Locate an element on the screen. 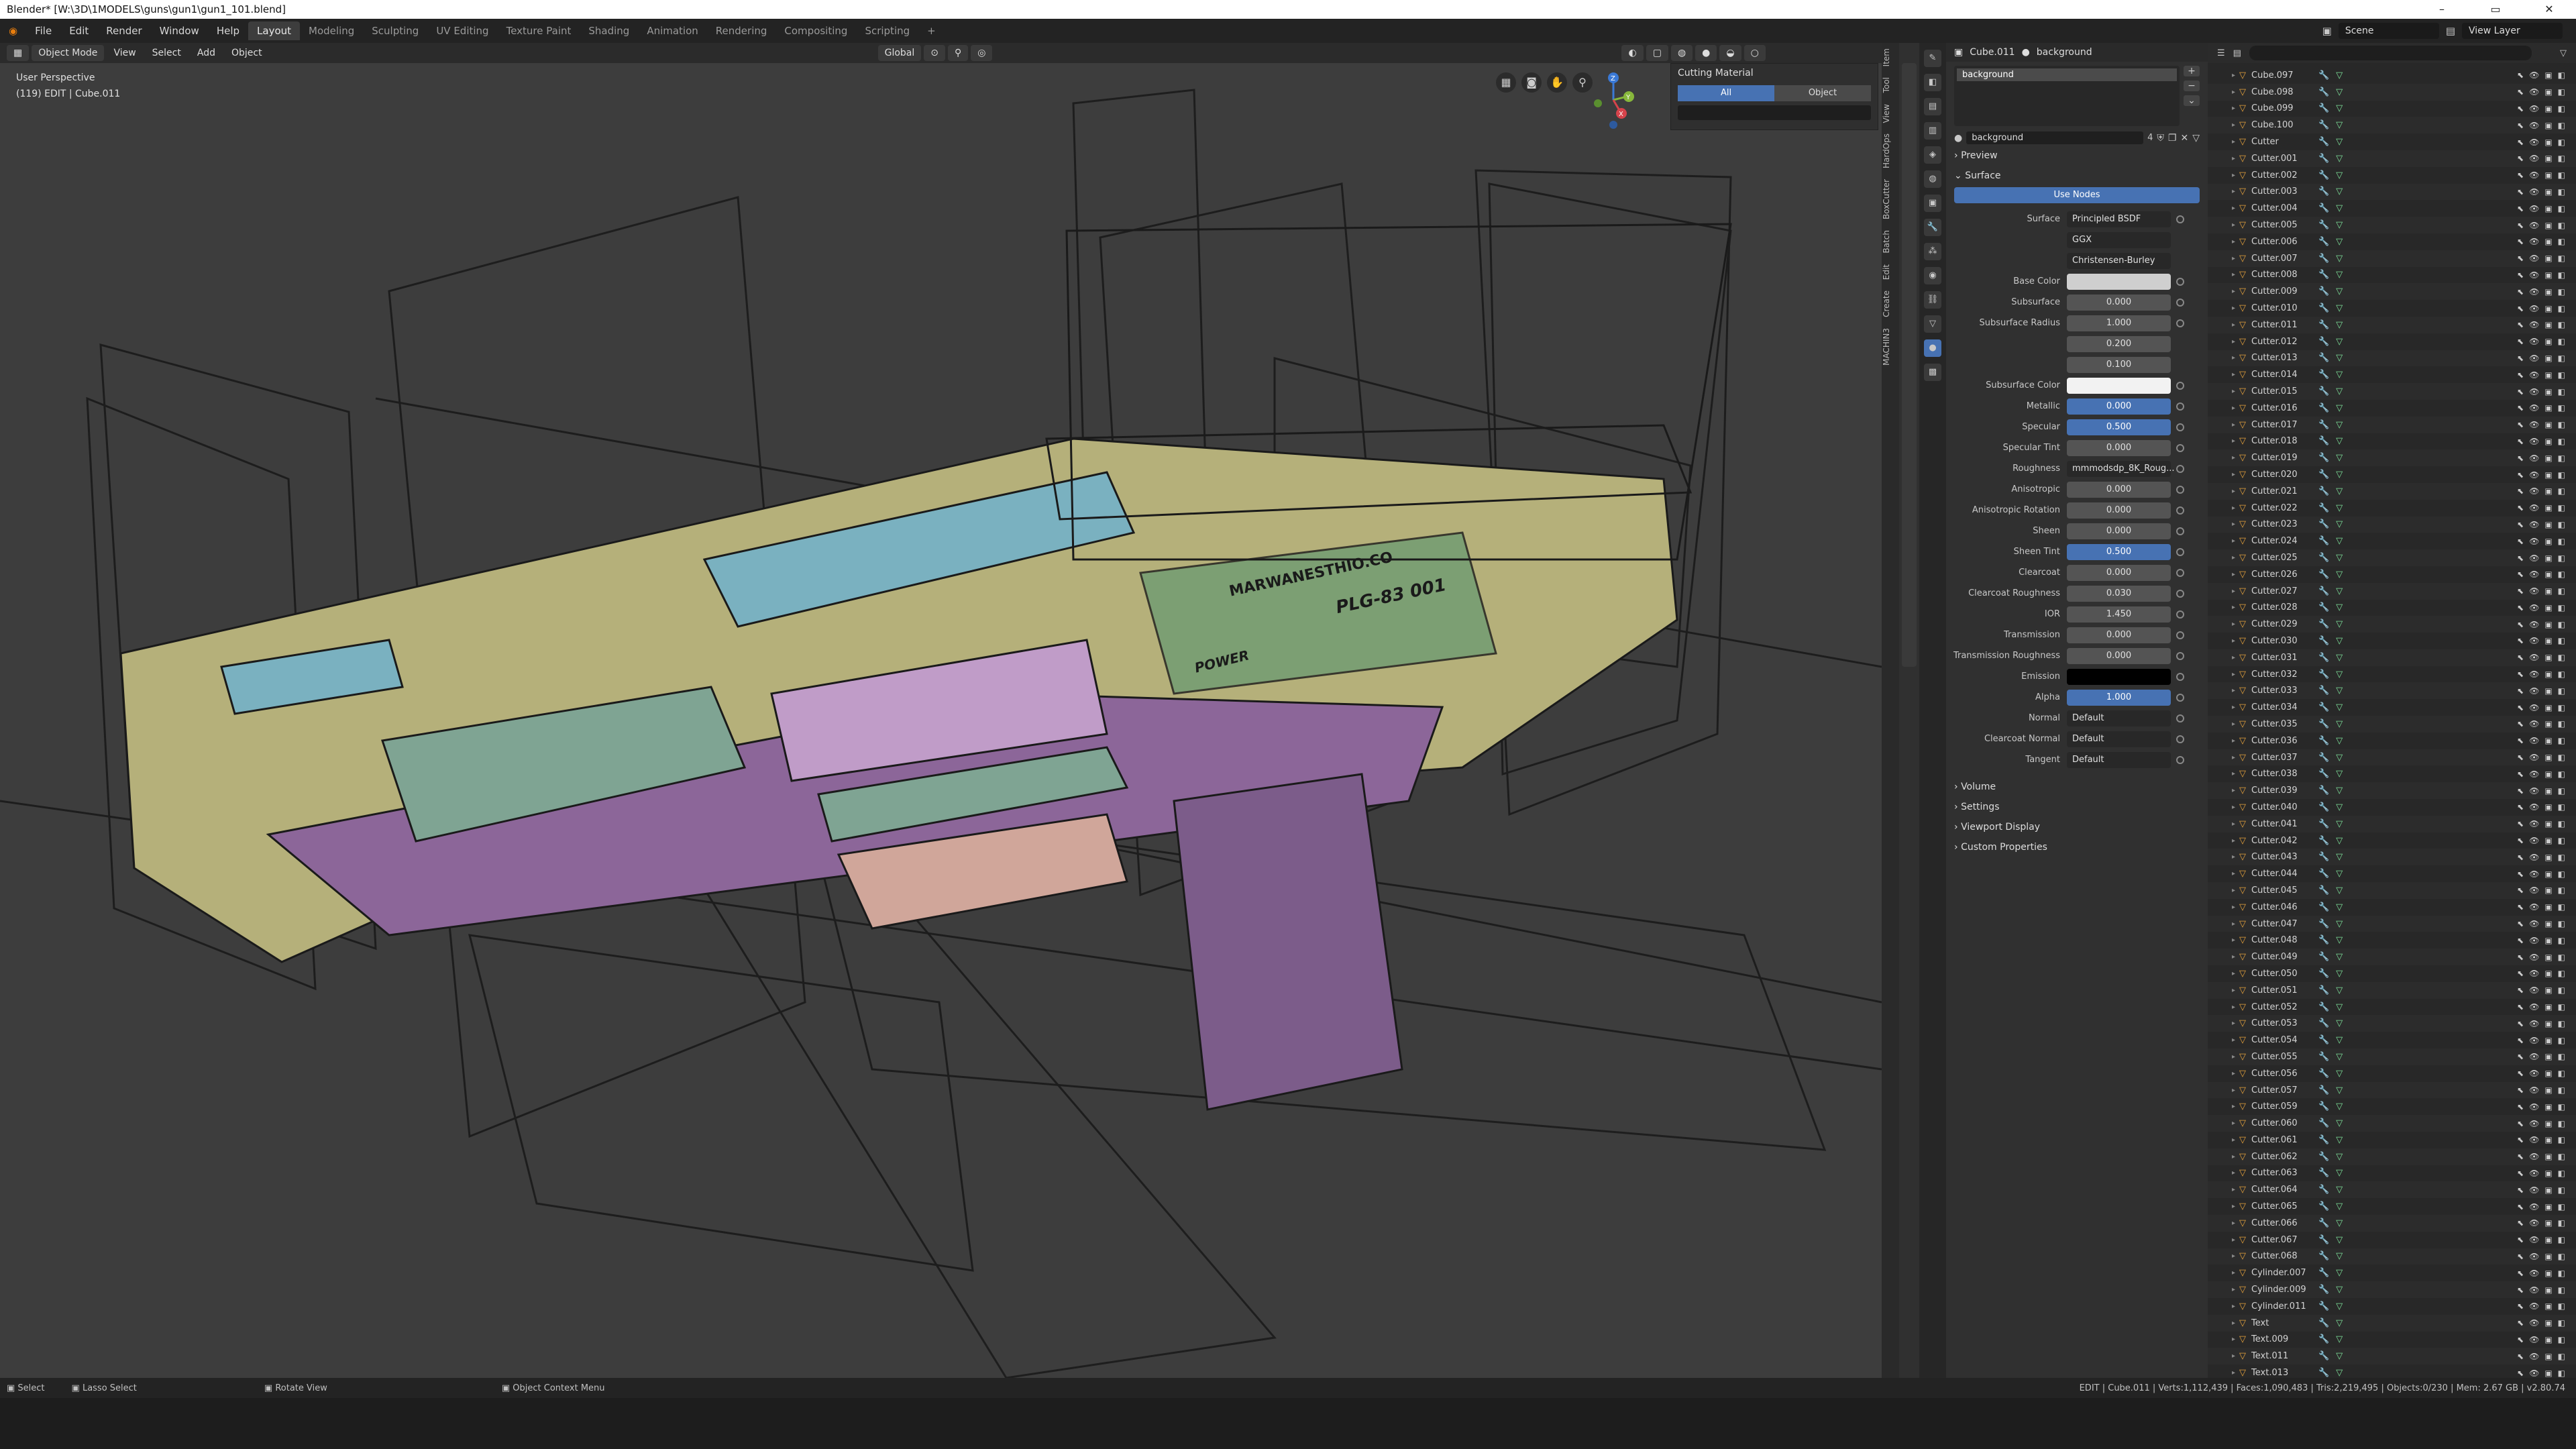 Image resolution: width=2576 pixels, height=1449 pixels. physics-icon: ◉ is located at coordinates (1932, 275).